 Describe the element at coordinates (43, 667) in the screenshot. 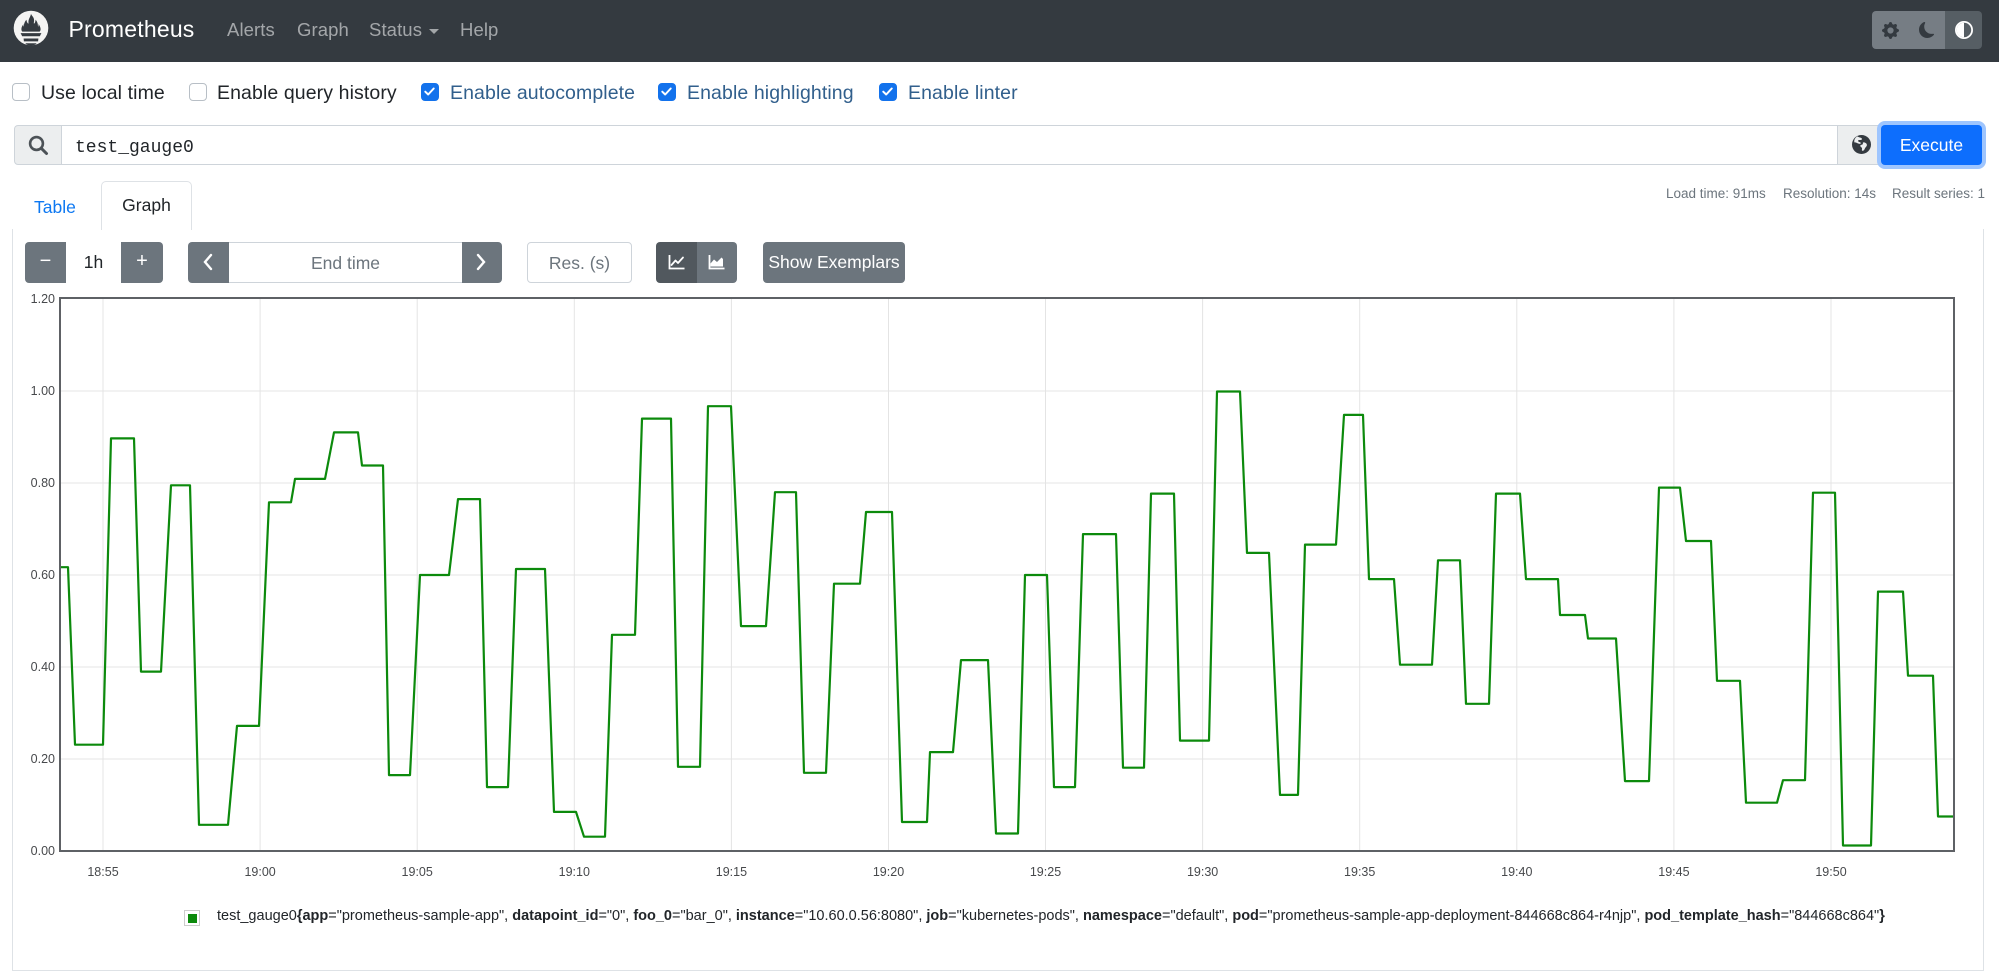

I see `svg-text: 0.40` at that location.